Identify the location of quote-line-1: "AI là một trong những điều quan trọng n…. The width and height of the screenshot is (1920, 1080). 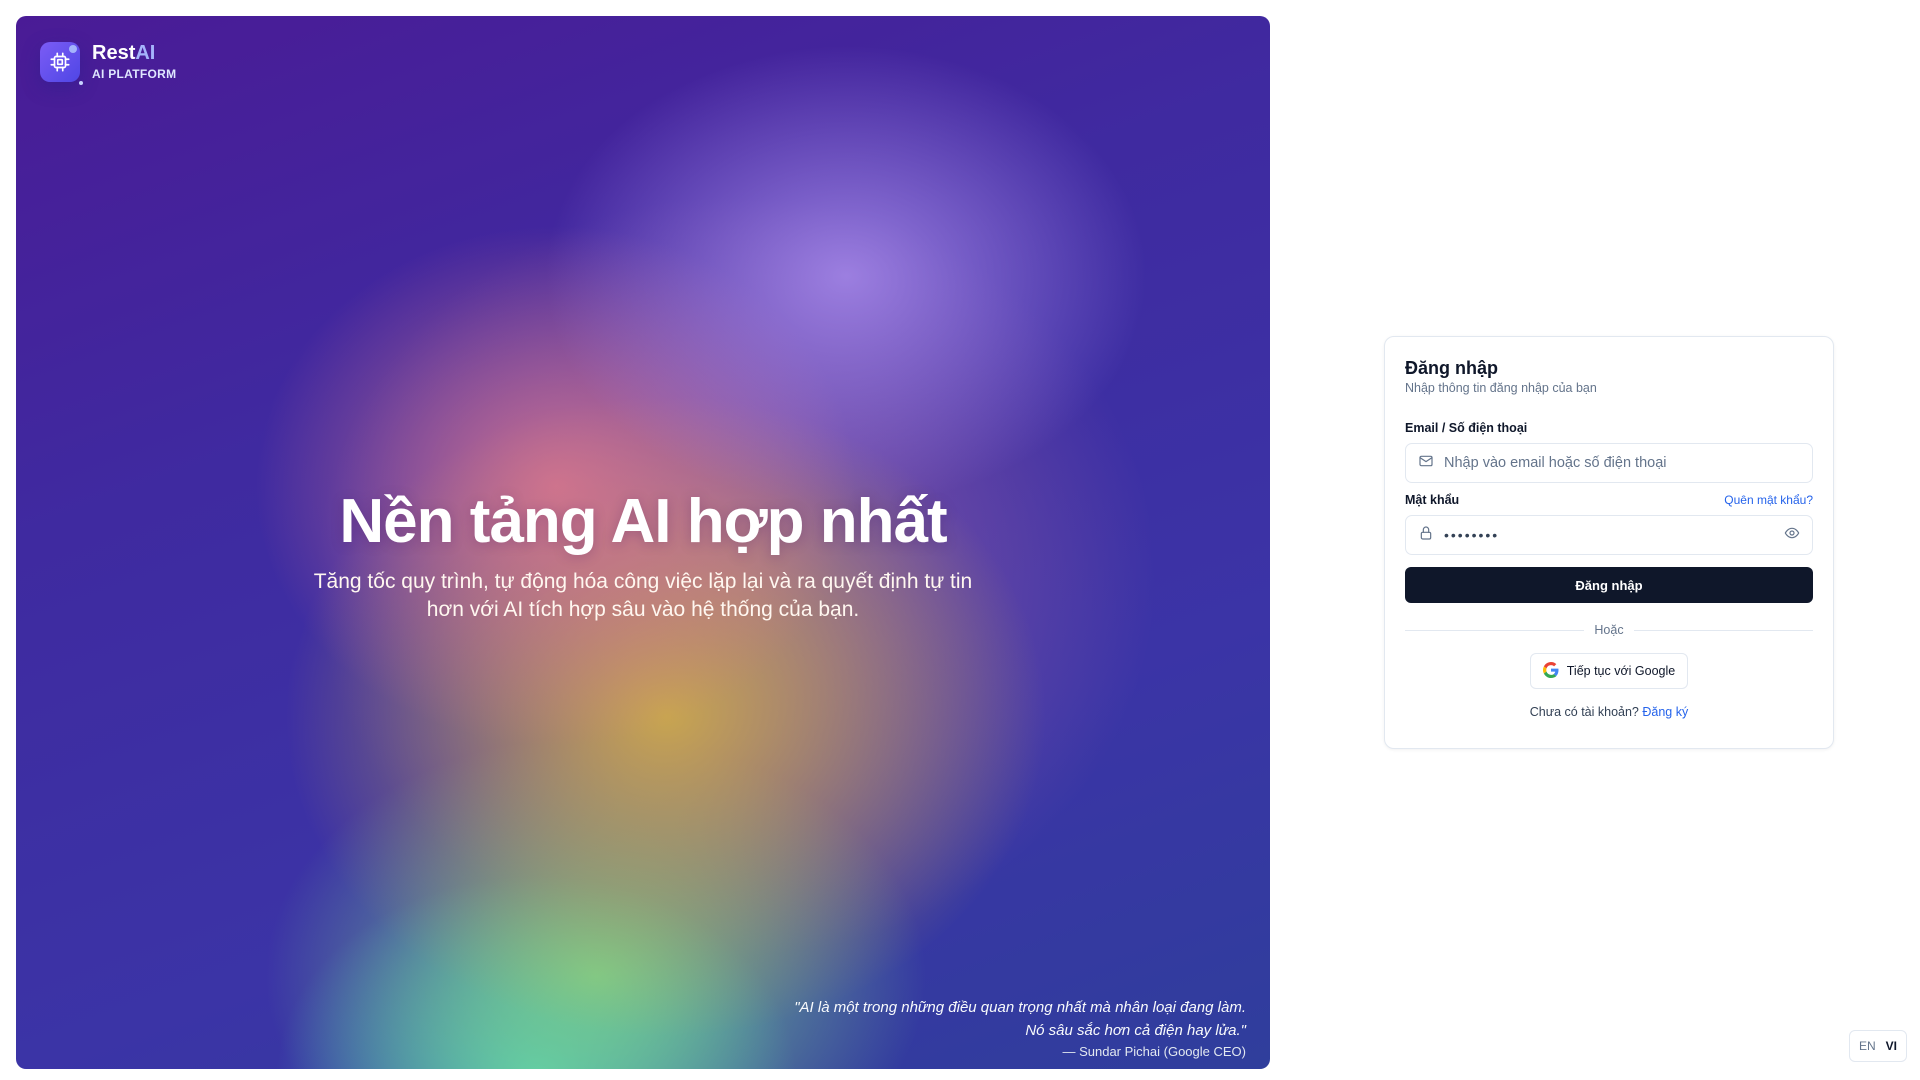
(1020, 1007).